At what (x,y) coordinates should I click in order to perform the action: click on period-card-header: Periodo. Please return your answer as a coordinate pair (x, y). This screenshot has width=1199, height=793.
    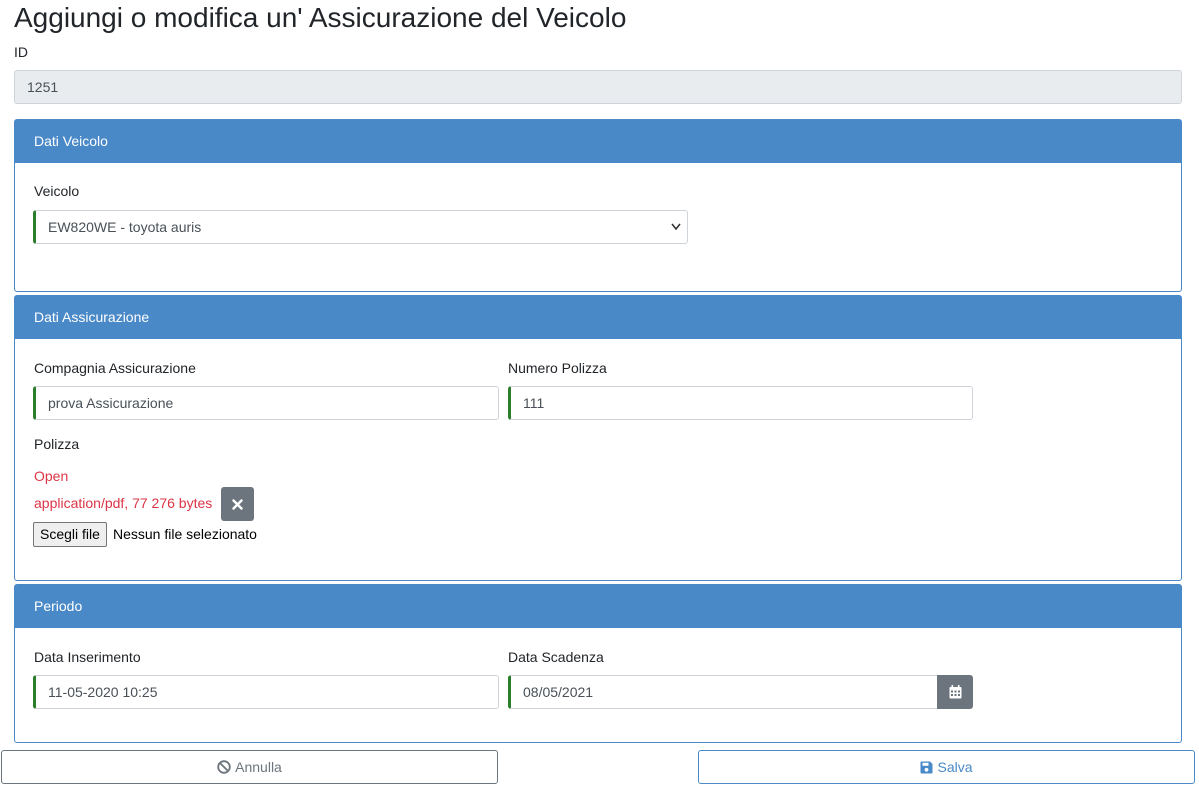
    Looking at the image, I should click on (598, 606).